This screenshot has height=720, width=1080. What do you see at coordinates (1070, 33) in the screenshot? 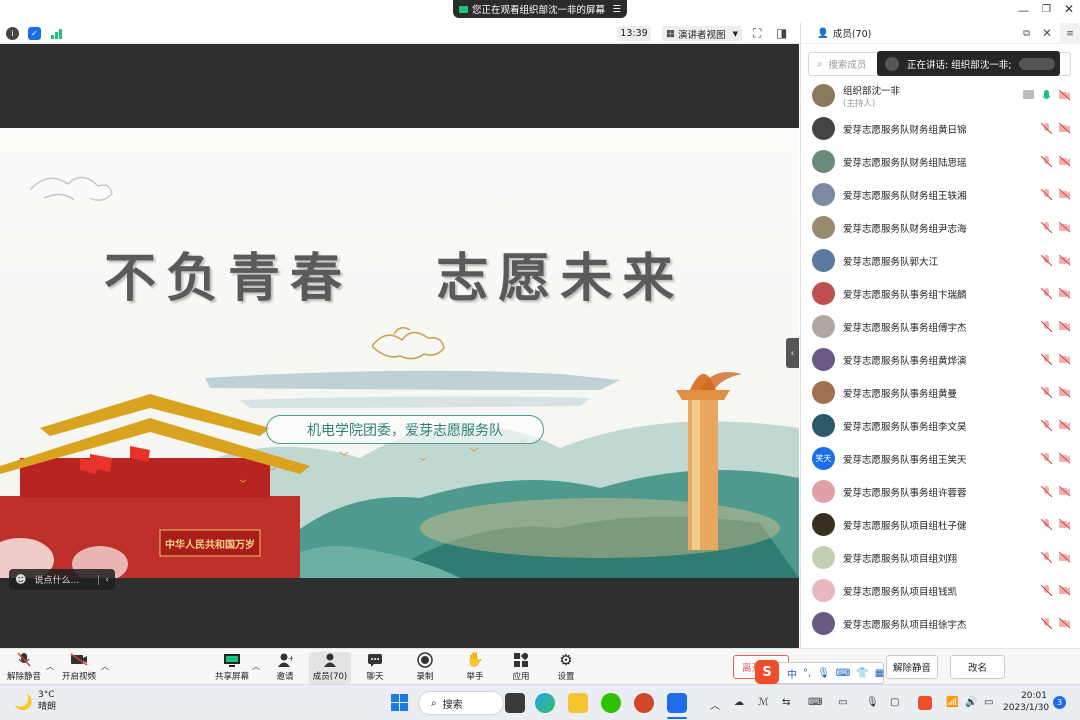
I see `more-menu-icon: ≡` at bounding box center [1070, 33].